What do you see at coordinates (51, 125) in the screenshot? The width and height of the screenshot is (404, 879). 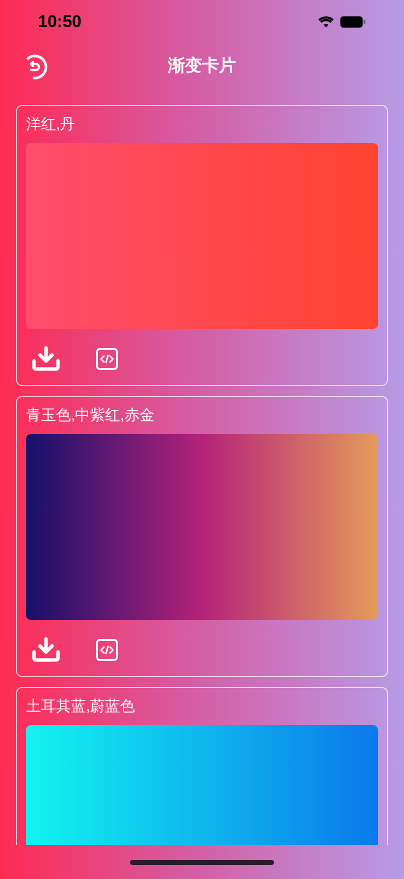 I see `card-title: 洋红,丹` at bounding box center [51, 125].